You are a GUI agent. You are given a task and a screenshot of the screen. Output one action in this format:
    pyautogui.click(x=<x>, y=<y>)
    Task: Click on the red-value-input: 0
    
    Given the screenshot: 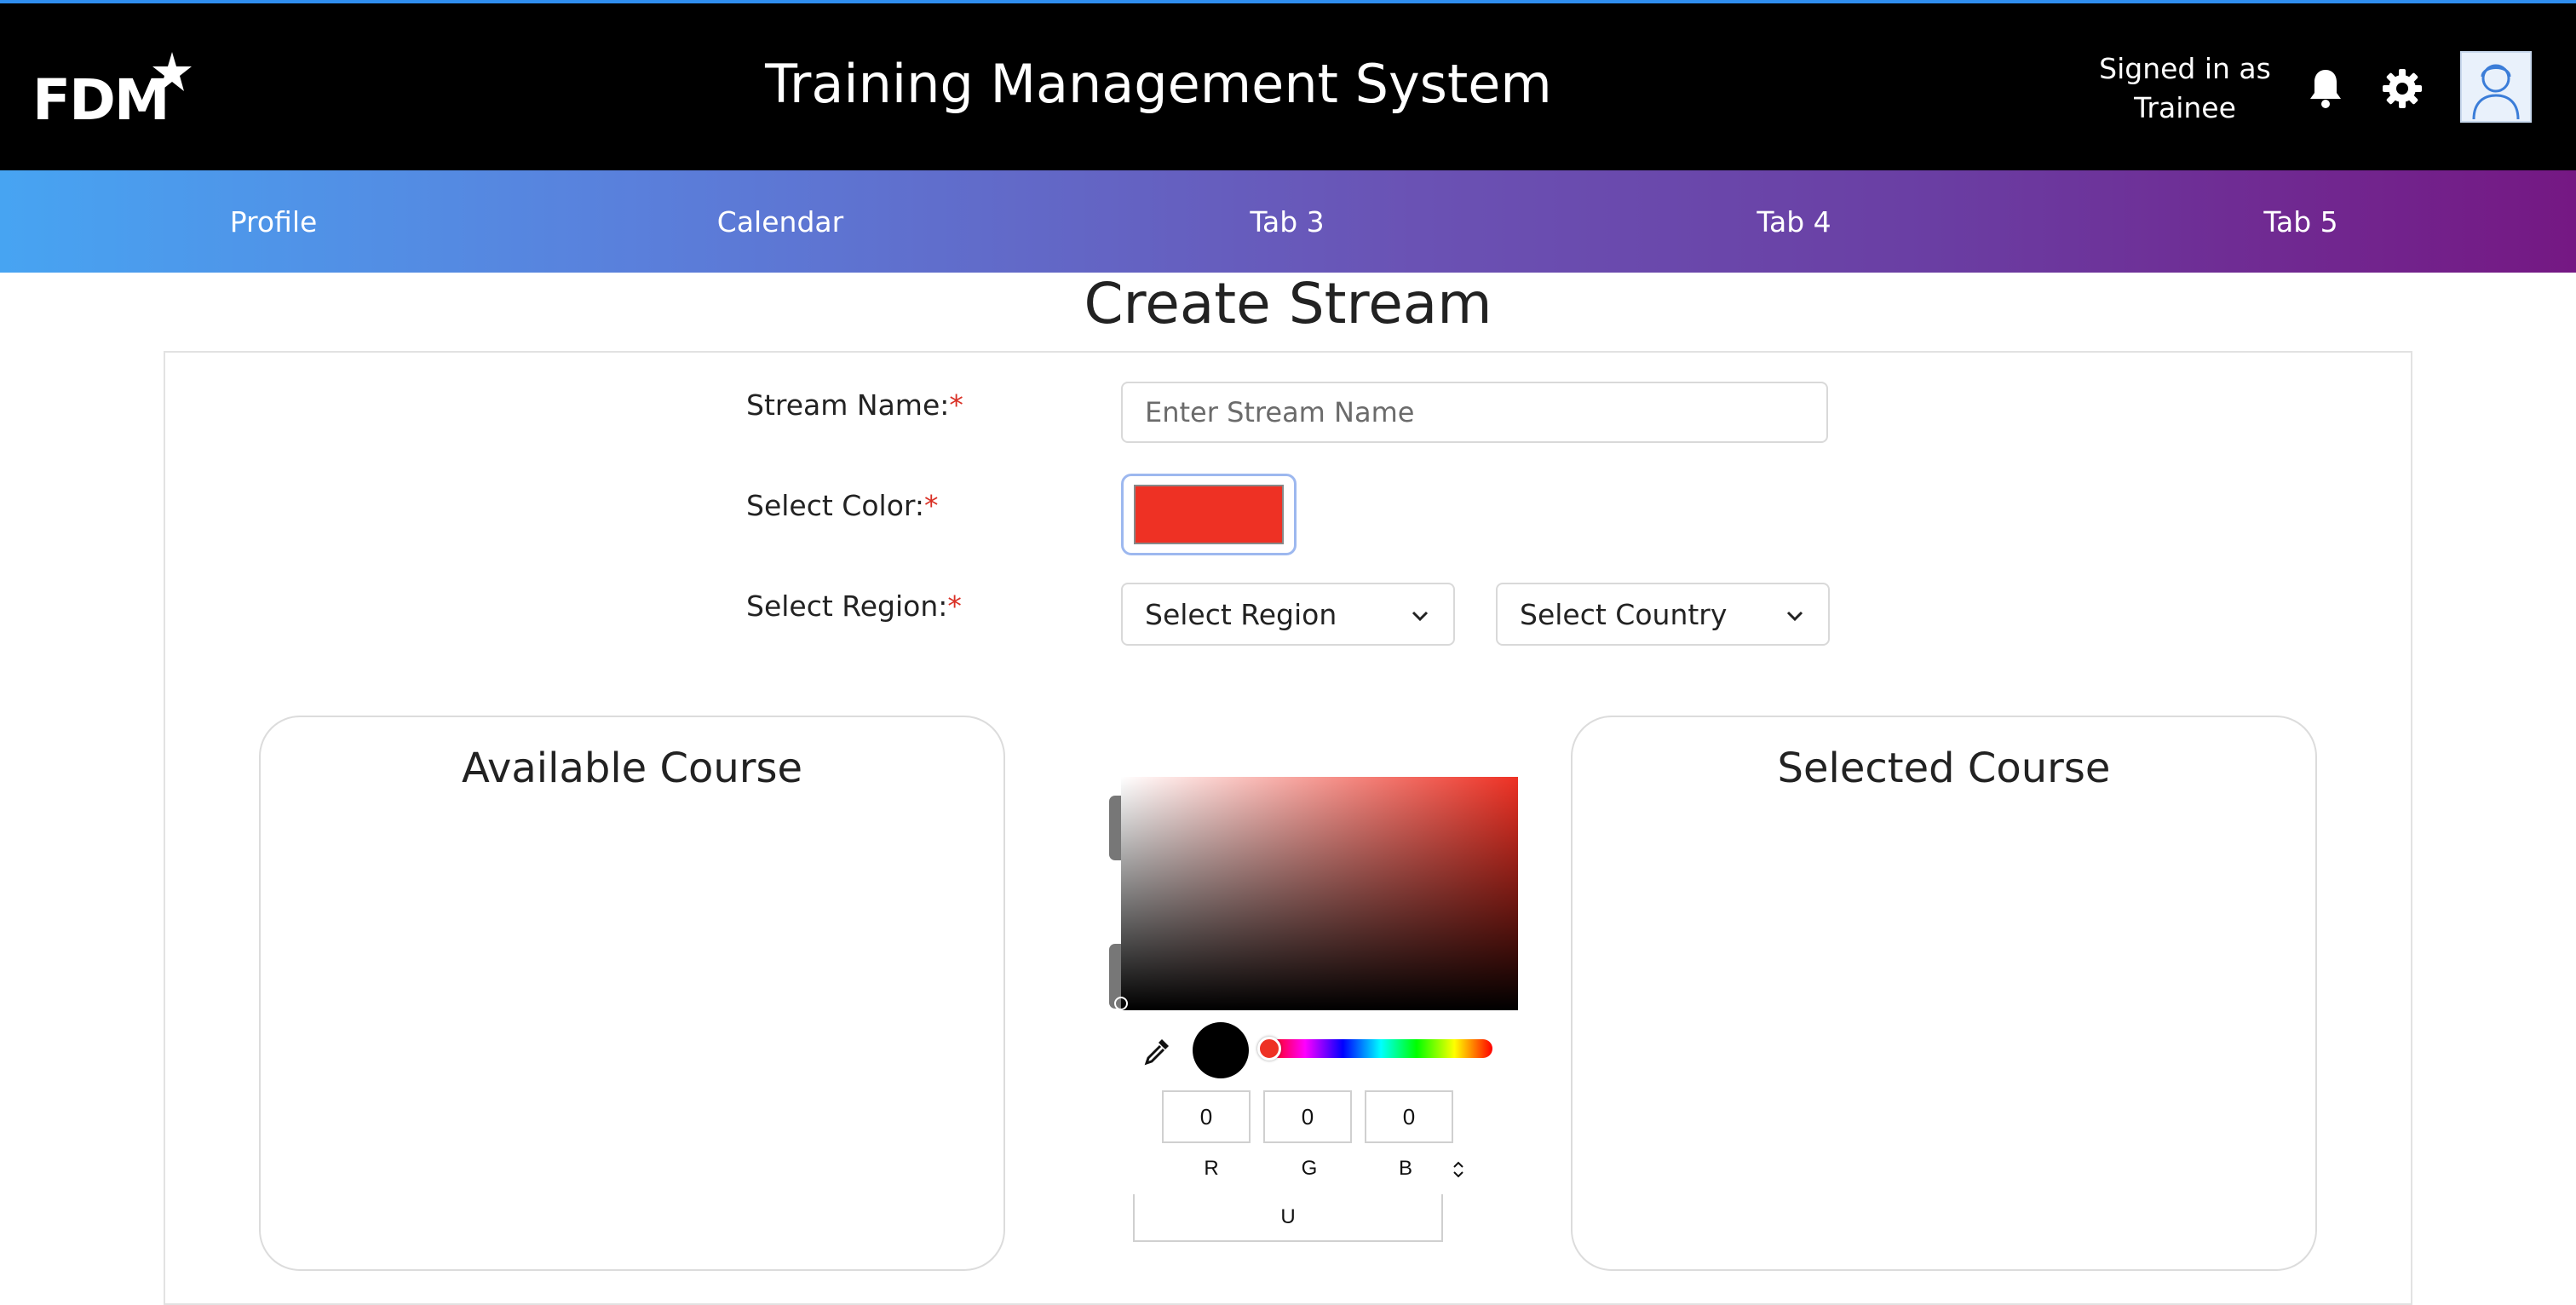 What is the action you would take?
    pyautogui.click(x=1207, y=1116)
    